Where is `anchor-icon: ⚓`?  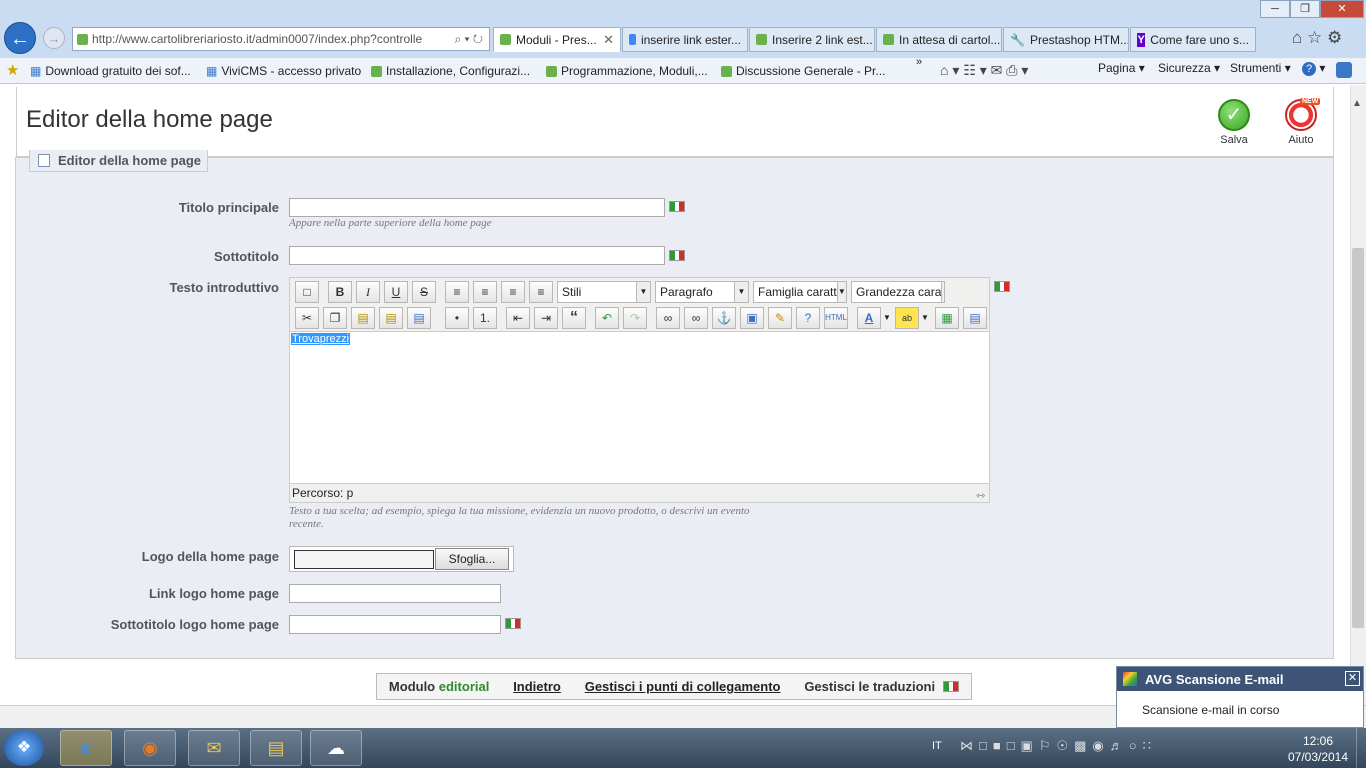
anchor-icon: ⚓ is located at coordinates (724, 318).